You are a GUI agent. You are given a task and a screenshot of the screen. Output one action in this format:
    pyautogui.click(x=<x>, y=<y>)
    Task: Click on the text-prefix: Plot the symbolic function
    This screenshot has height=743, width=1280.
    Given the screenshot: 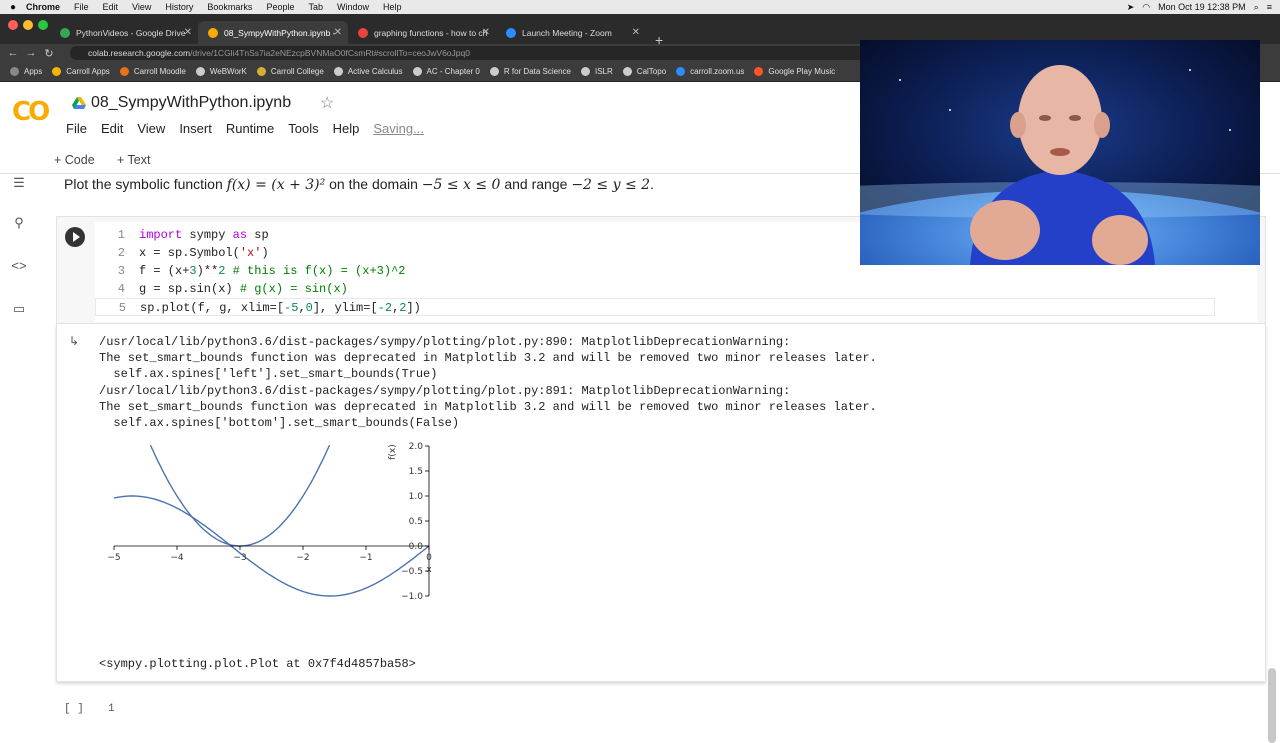 What is the action you would take?
    pyautogui.click(x=145, y=184)
    